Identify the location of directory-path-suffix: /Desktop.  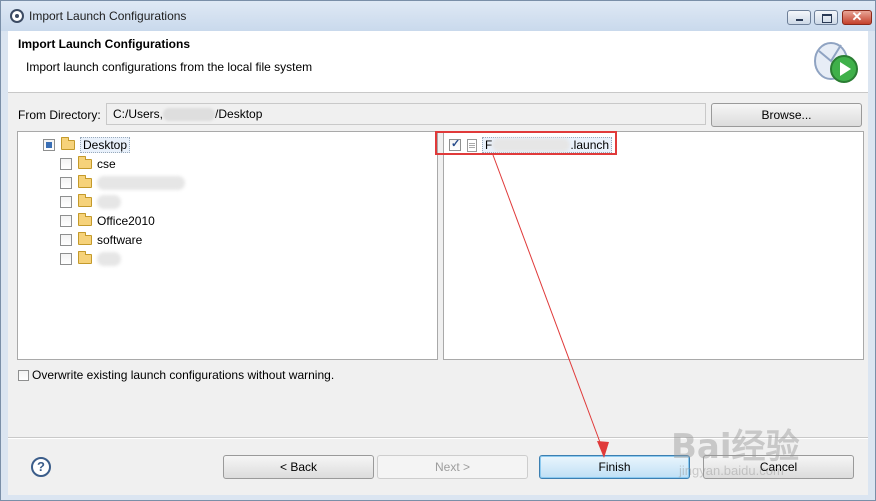
(239, 114).